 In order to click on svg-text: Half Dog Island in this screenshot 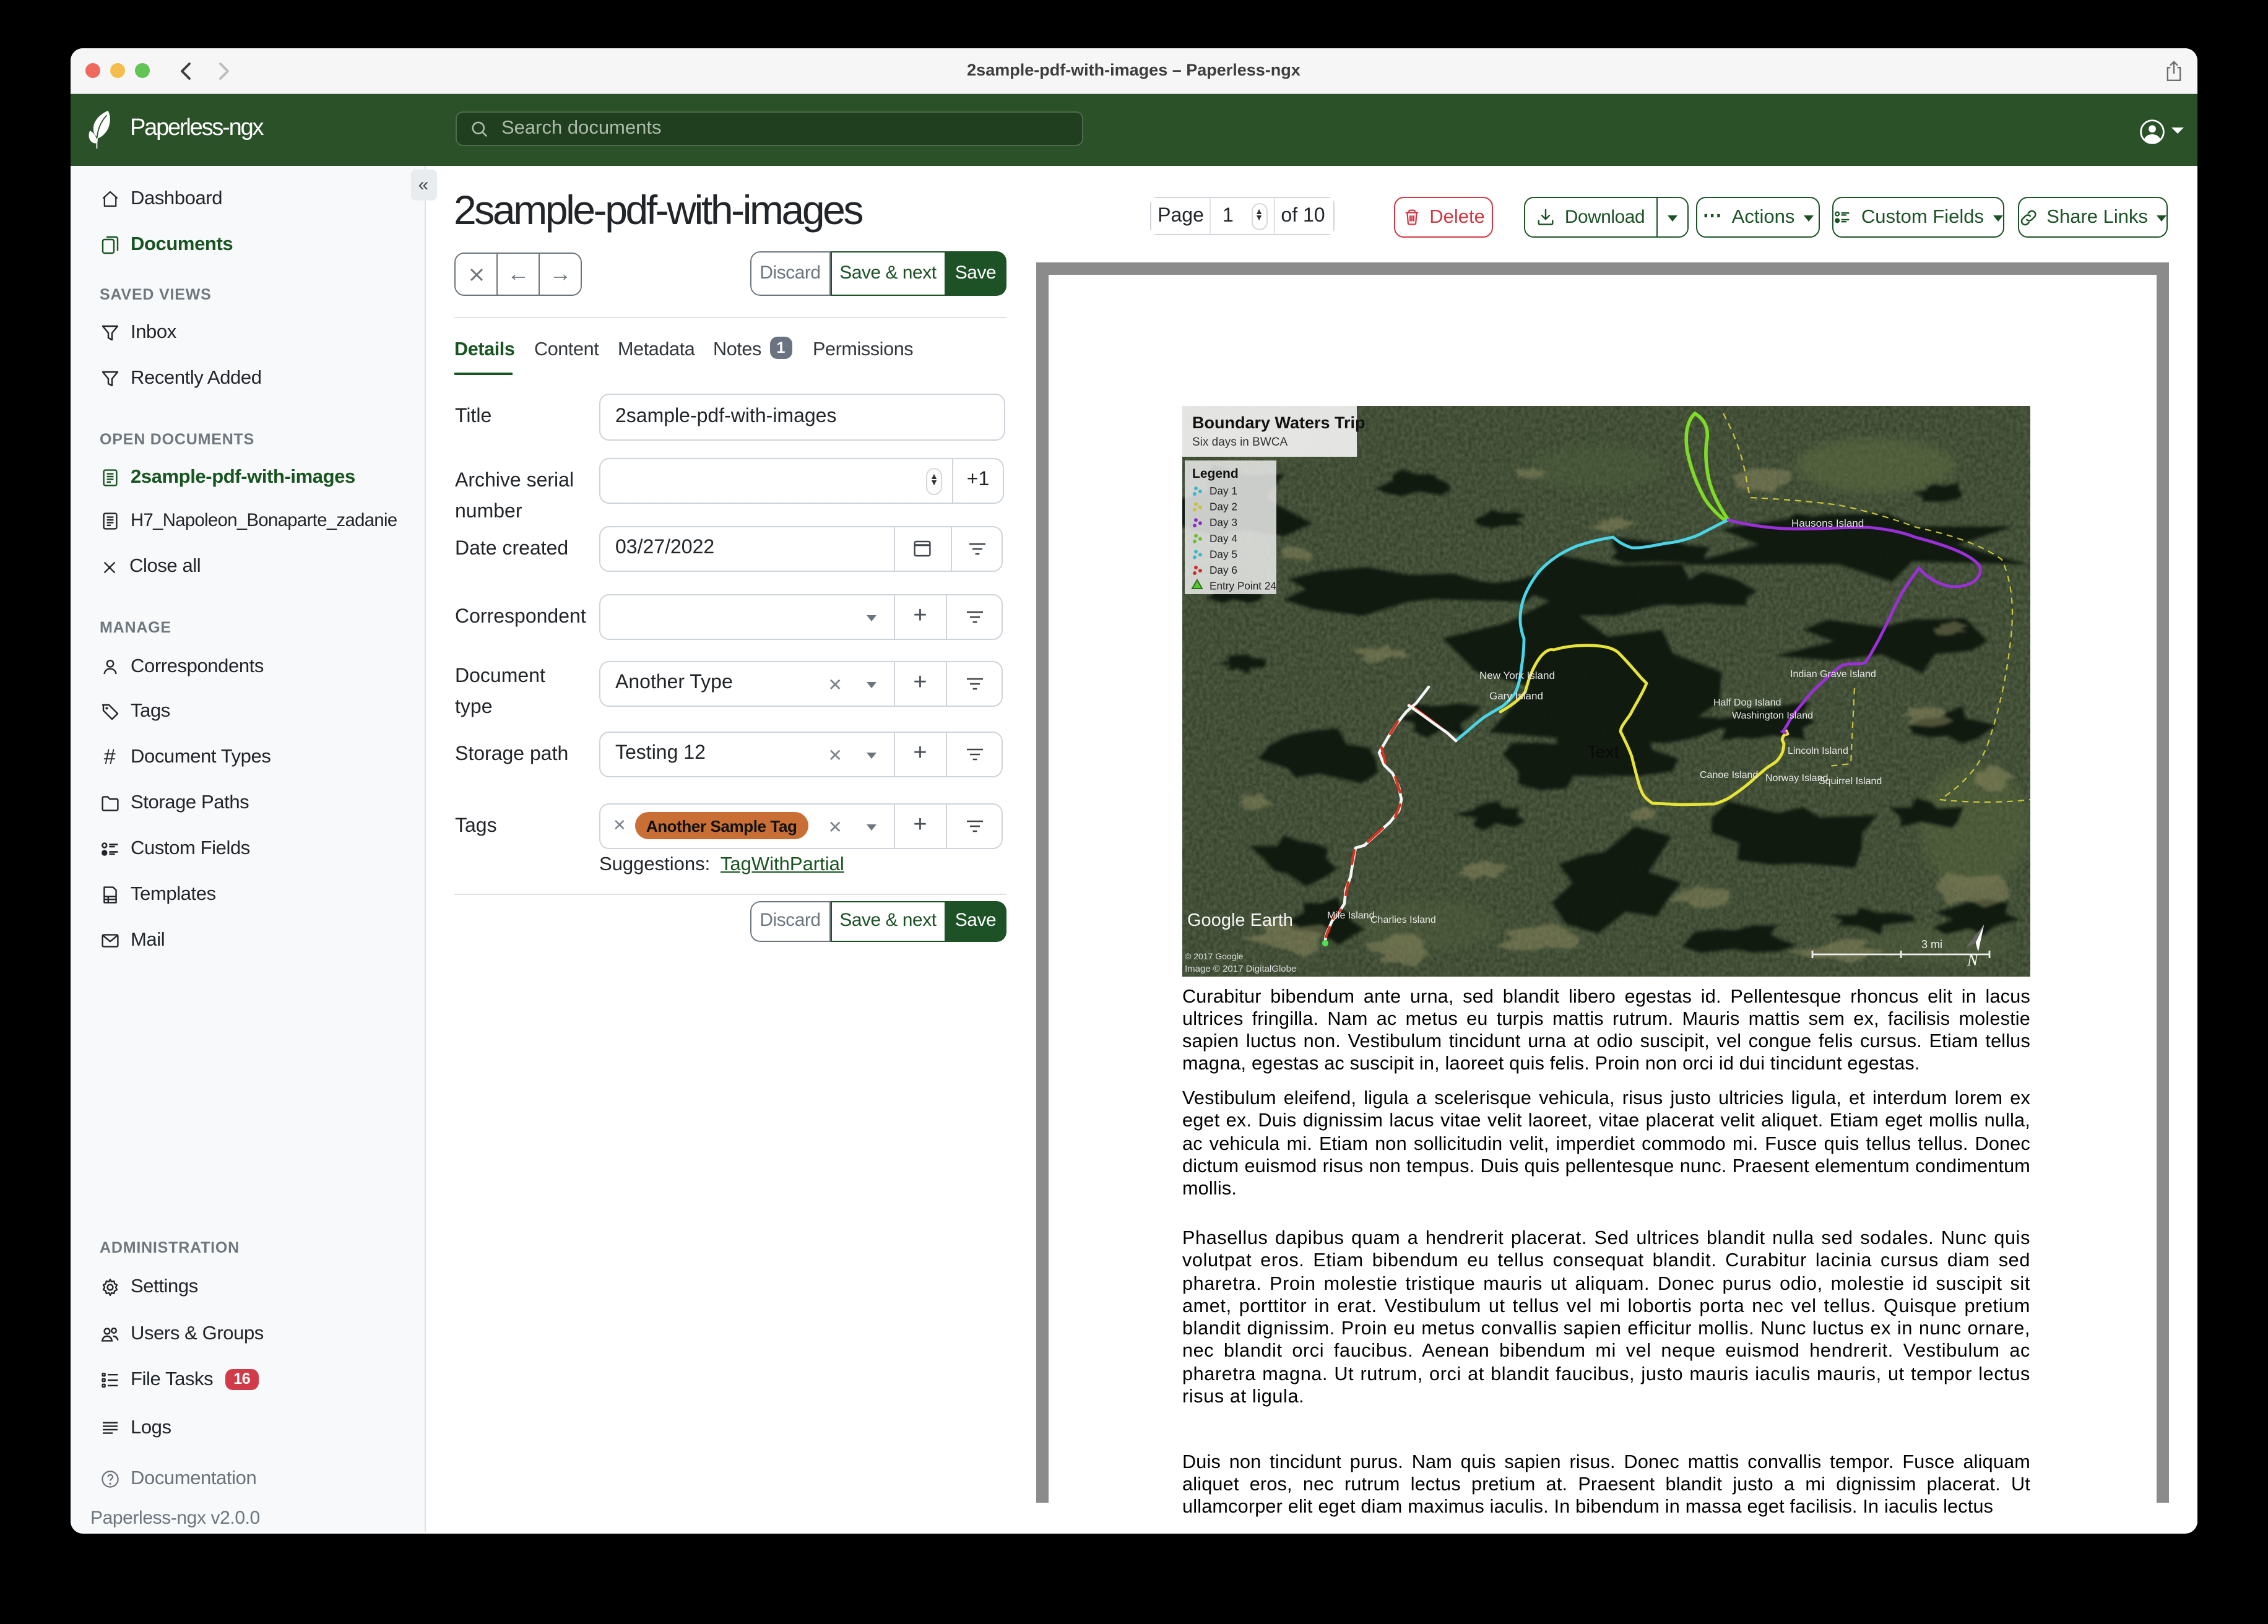, I will do `click(1747, 702)`.